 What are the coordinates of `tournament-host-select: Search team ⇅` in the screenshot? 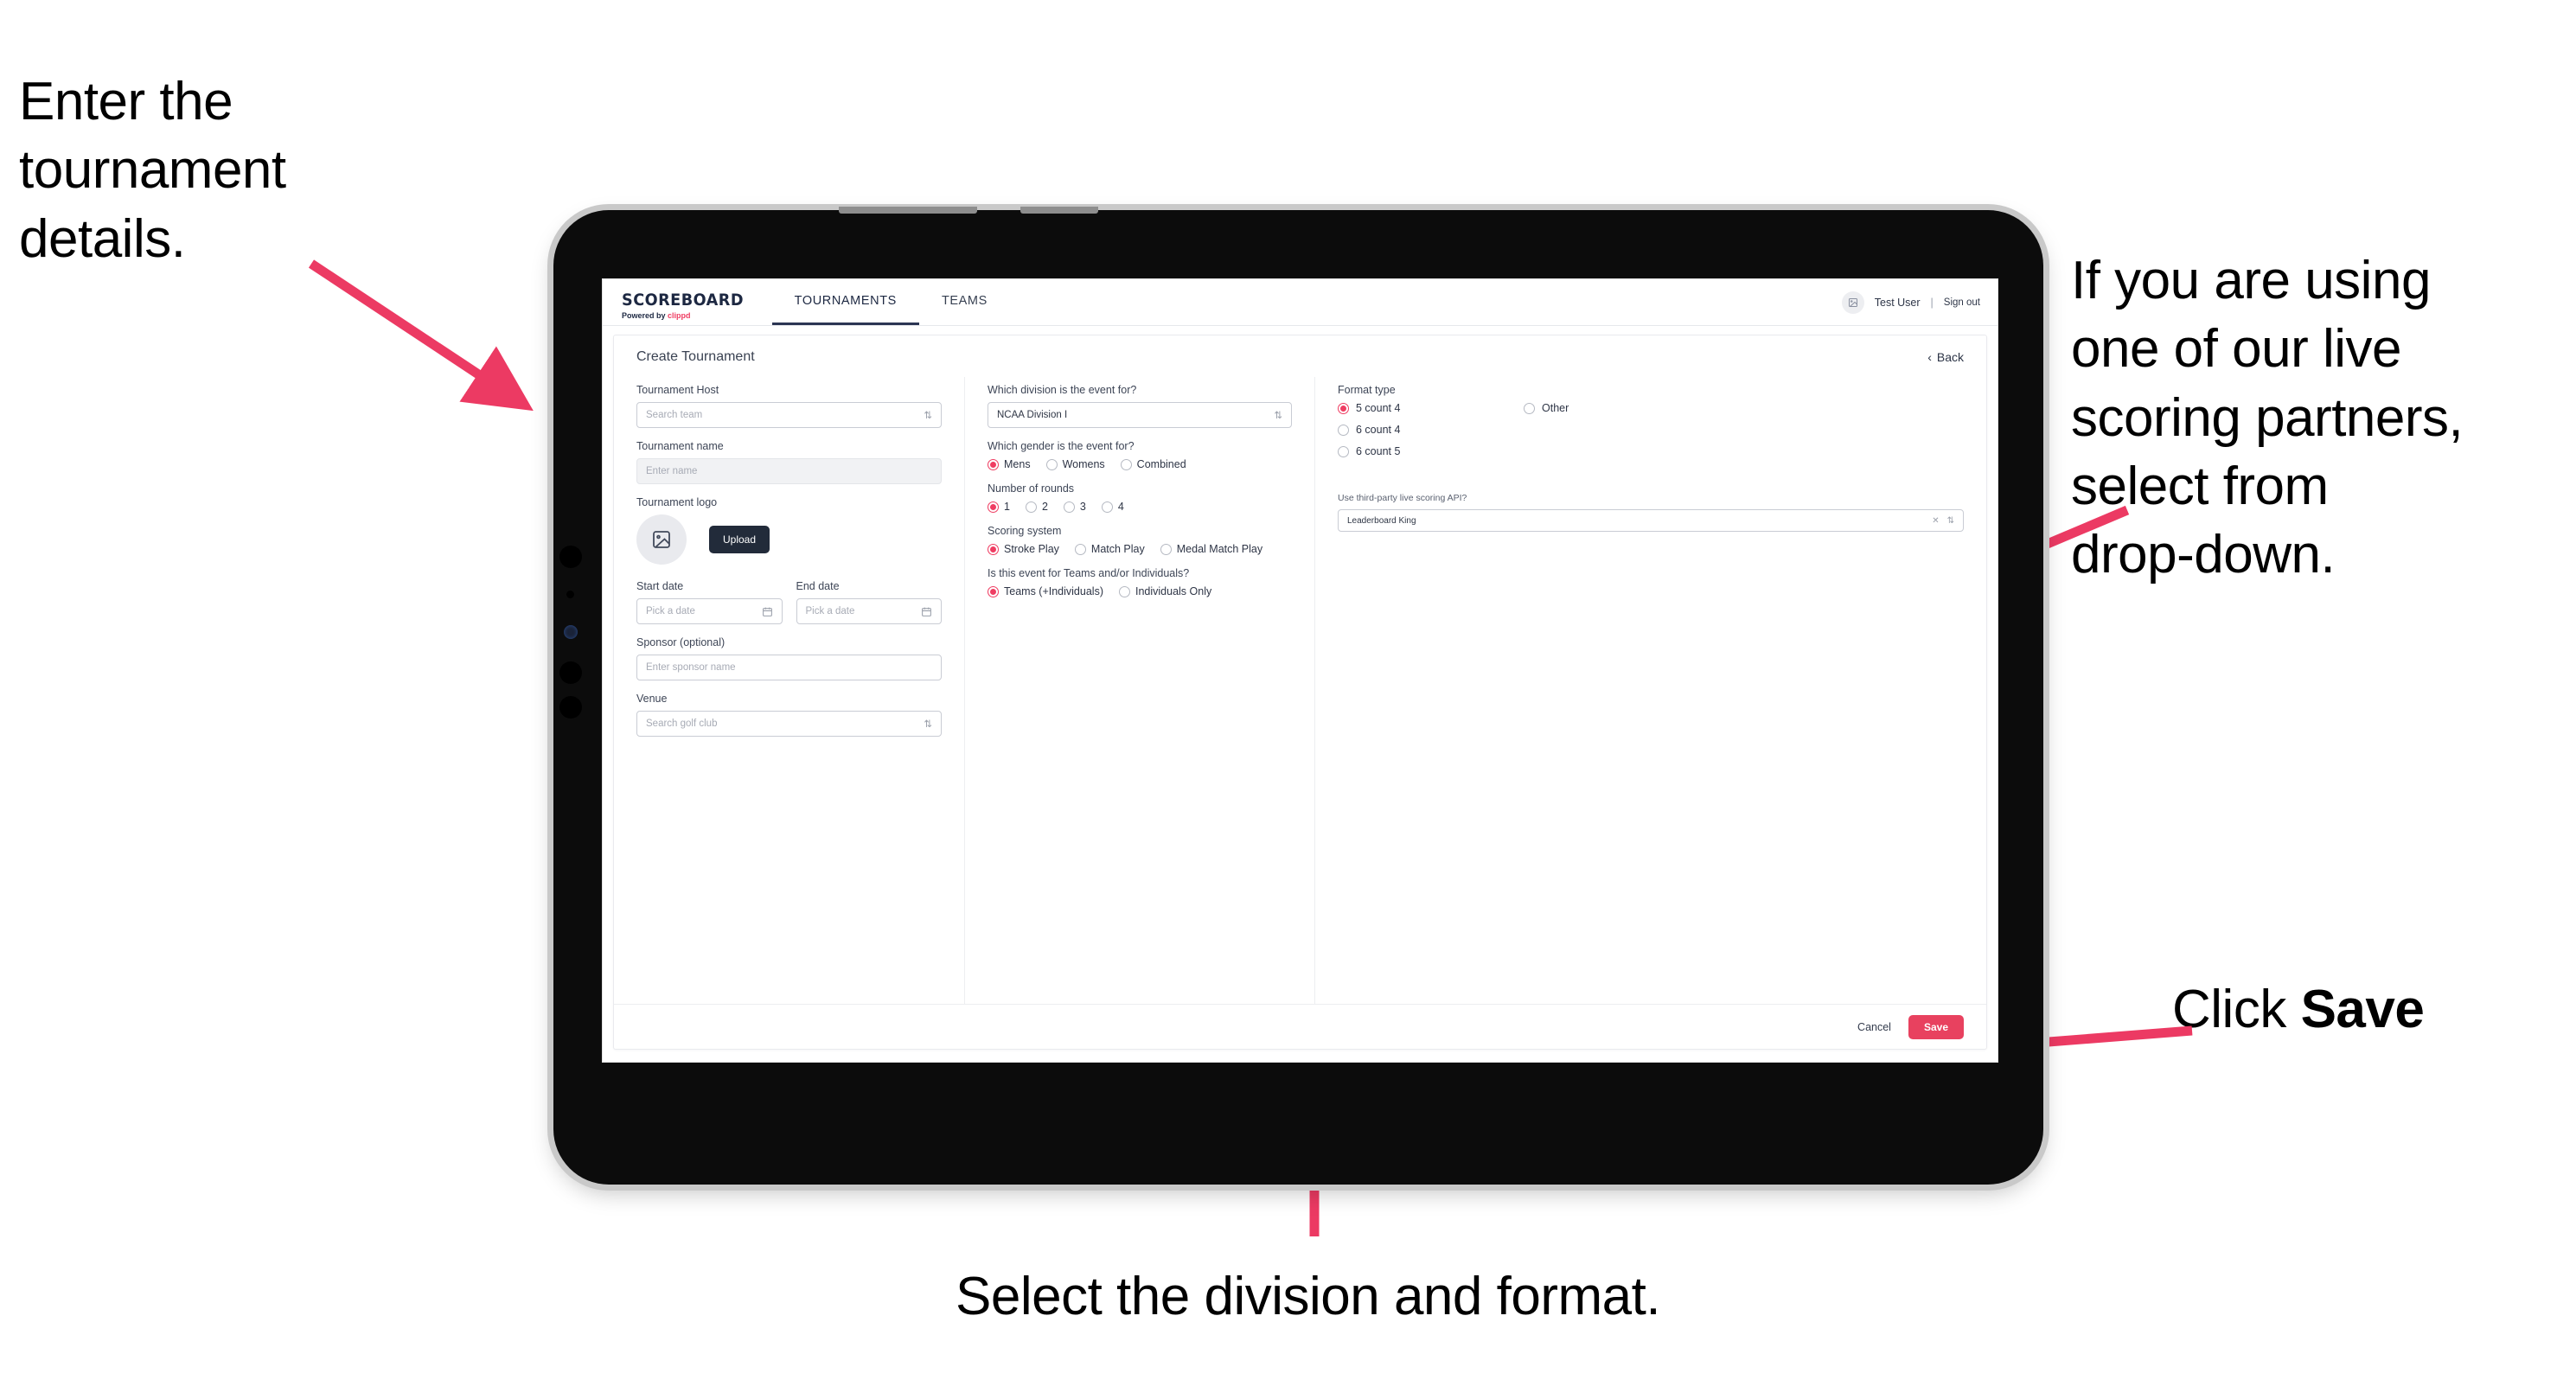 It's located at (789, 415).